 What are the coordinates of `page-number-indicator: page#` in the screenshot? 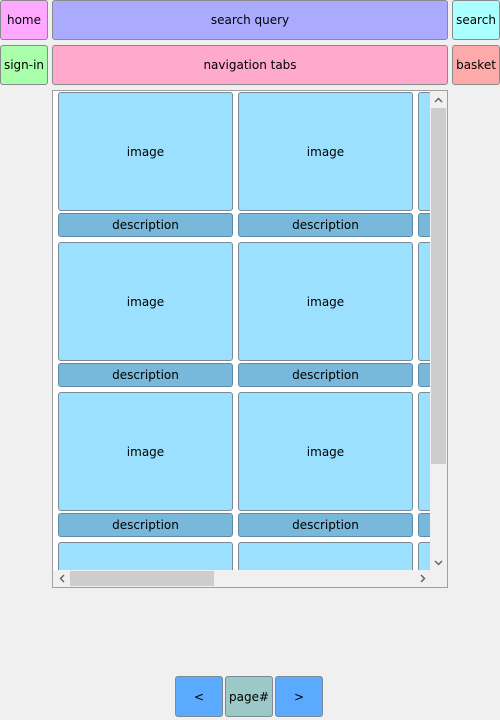 It's located at (249, 696).